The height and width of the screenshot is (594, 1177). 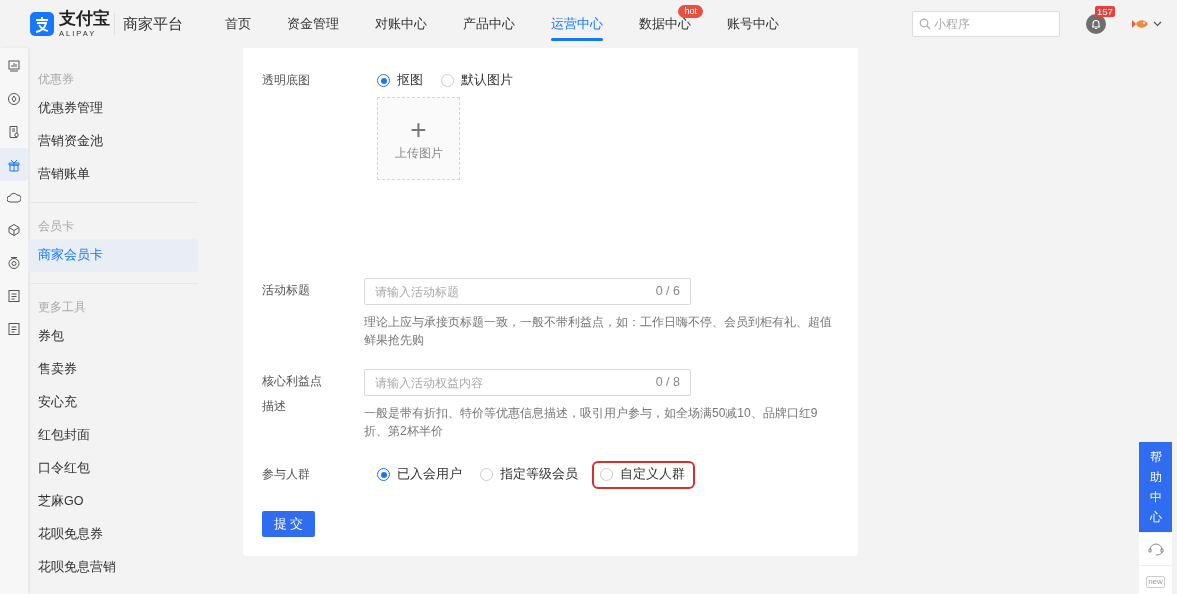 I want to click on support-button, so click(x=1155, y=548).